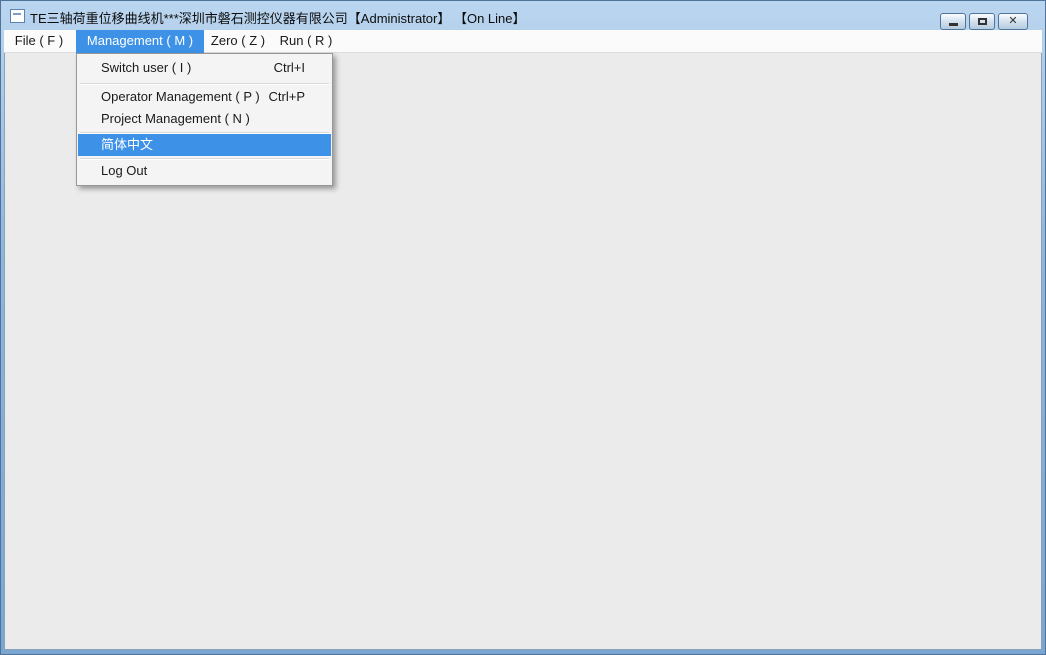 This screenshot has width=1046, height=655. What do you see at coordinates (146, 67) in the screenshot?
I see `menu-item-label: Switch user ( I )` at bounding box center [146, 67].